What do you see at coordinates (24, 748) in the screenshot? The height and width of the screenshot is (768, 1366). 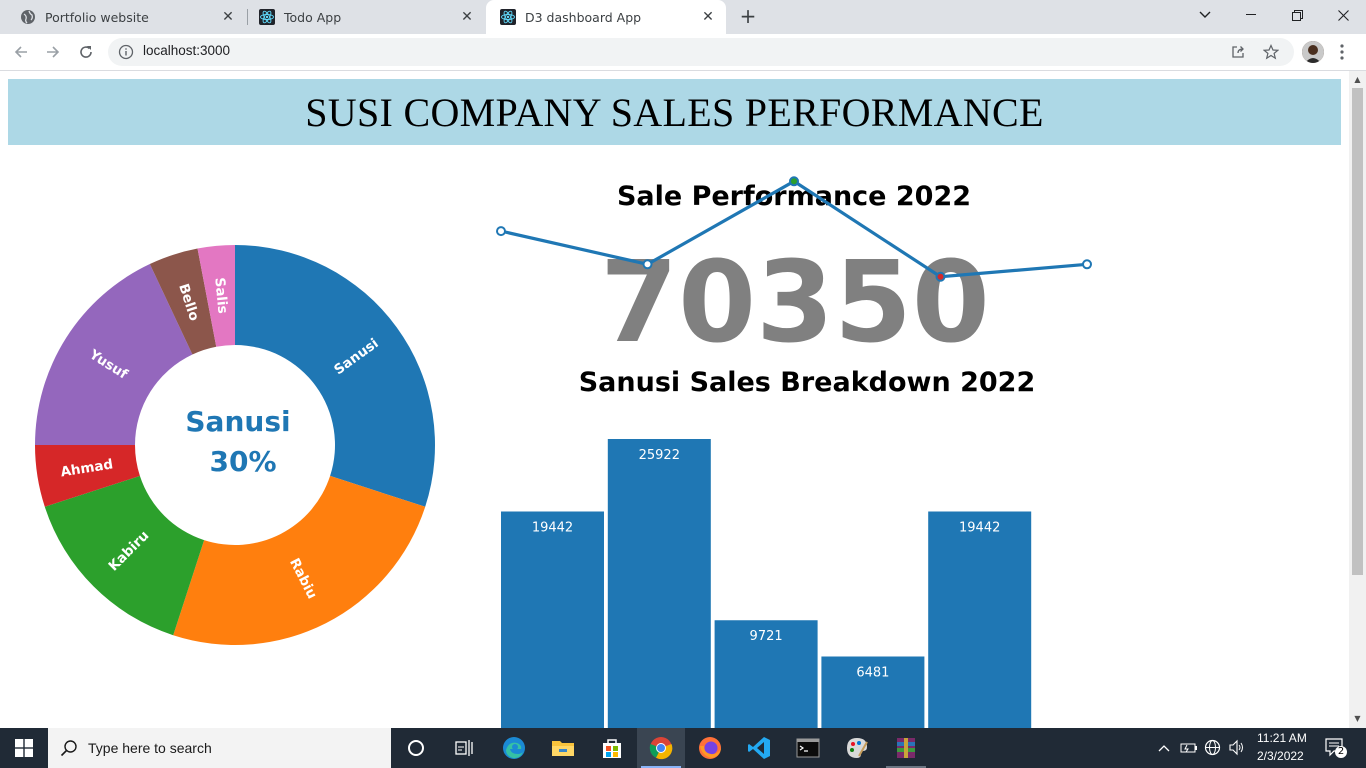 I see `windows-start-icon` at bounding box center [24, 748].